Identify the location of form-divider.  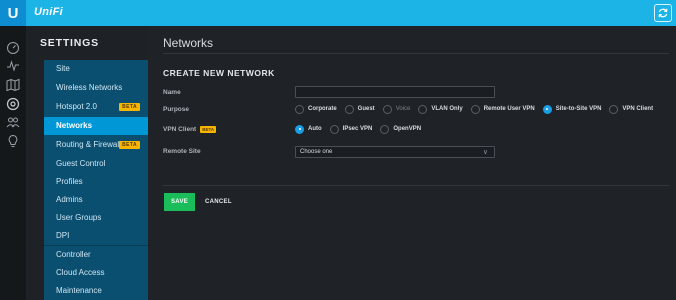
(416, 185).